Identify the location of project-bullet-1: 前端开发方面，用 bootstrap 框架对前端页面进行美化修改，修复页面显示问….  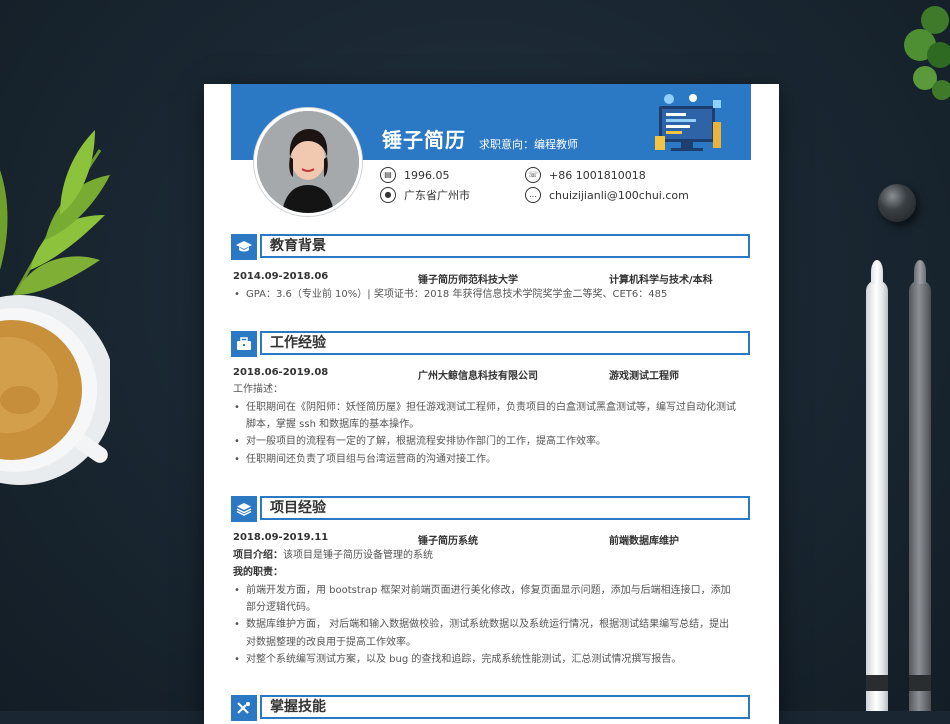
(493, 590).